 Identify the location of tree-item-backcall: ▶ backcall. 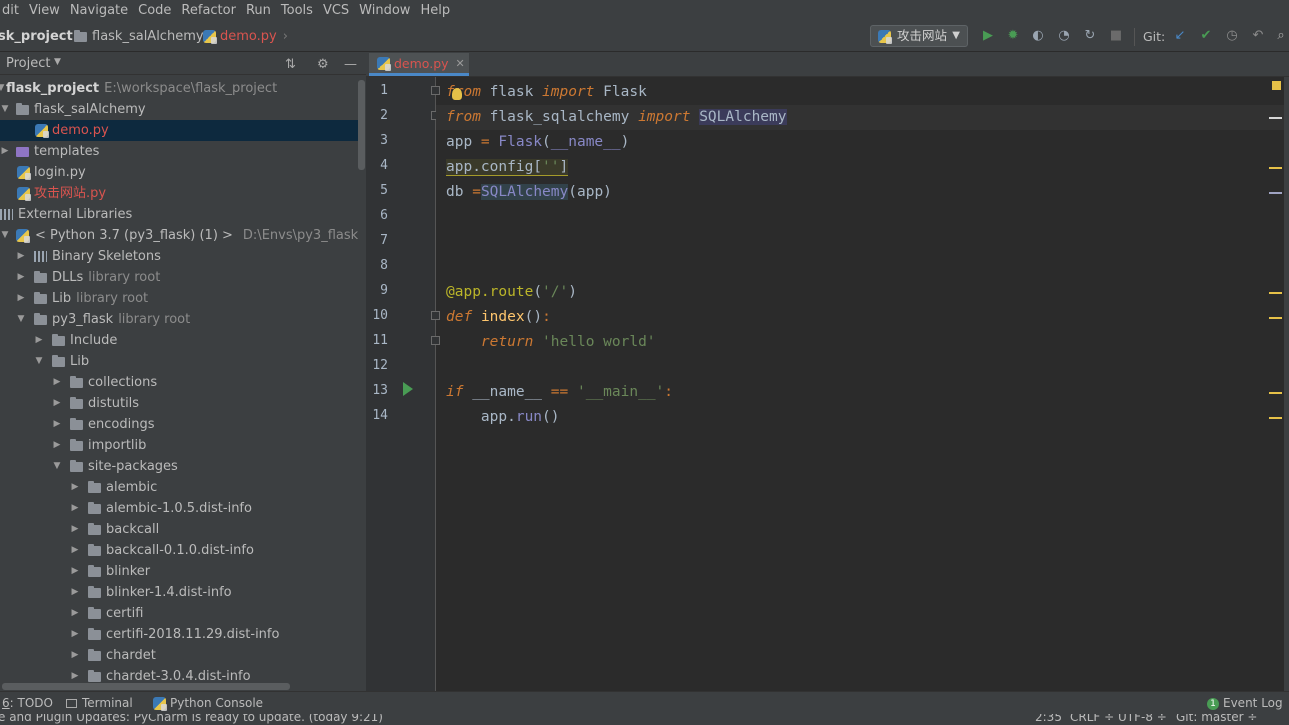
(179, 529).